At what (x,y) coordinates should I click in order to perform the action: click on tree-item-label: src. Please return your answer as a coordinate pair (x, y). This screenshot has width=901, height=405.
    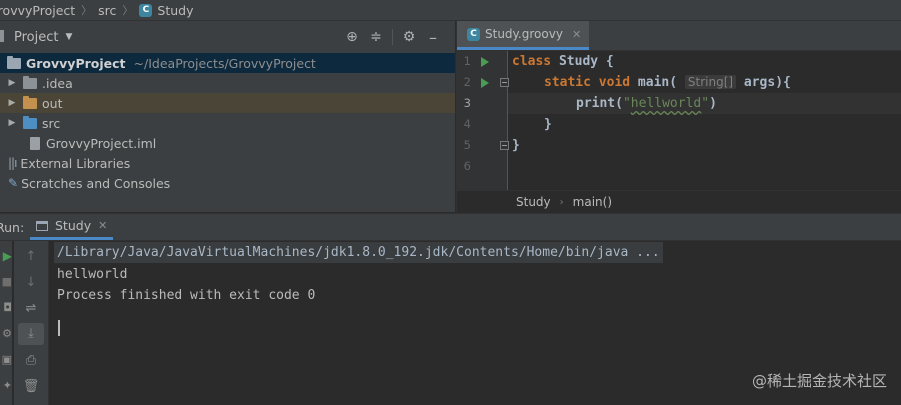
    Looking at the image, I should click on (51, 123).